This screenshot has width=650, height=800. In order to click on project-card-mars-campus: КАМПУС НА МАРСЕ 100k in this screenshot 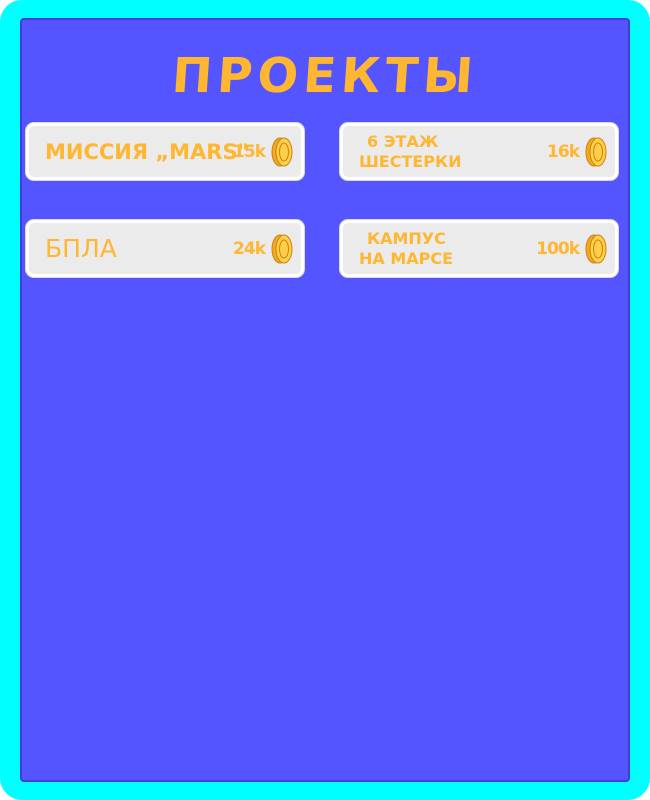, I will do `click(479, 248)`.